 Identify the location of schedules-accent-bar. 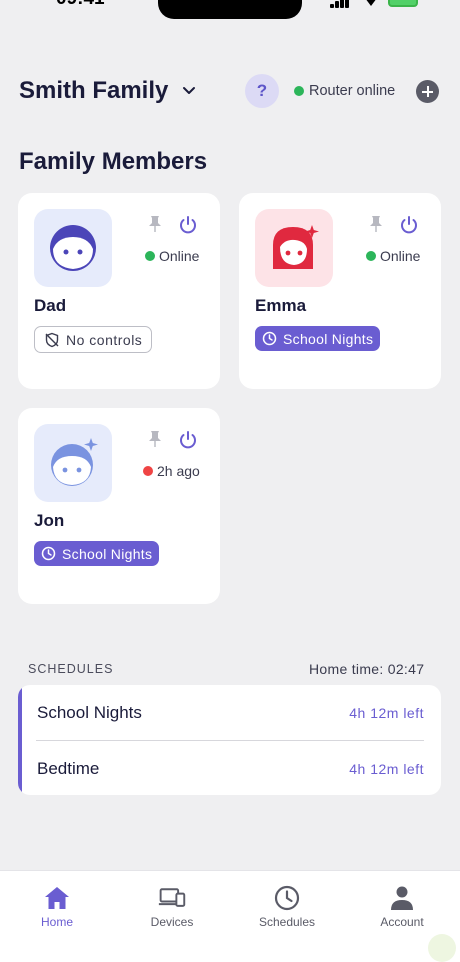
(20, 740).